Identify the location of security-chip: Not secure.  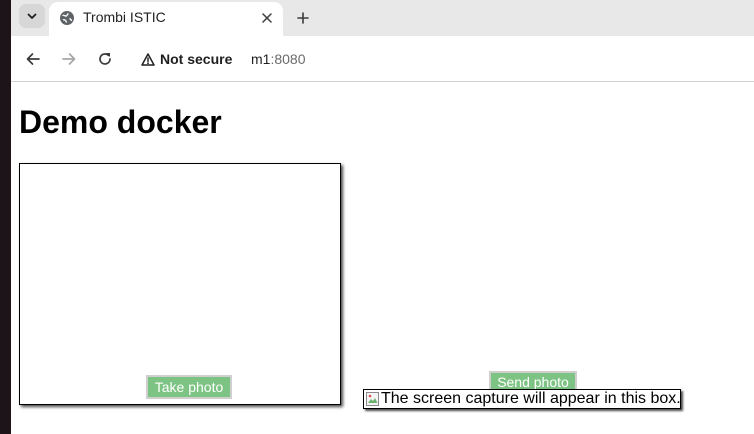
(187, 59).